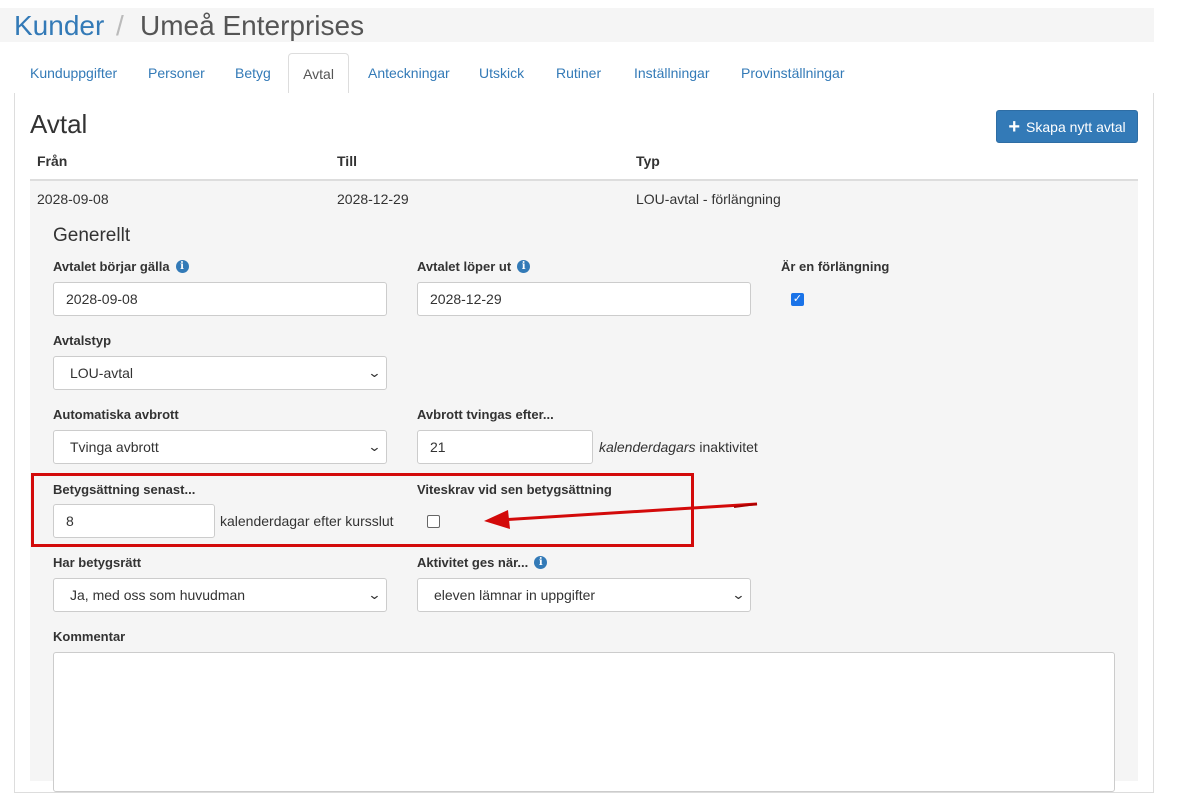 The height and width of the screenshot is (793, 1192). What do you see at coordinates (220, 373) in the screenshot?
I see `agreement-type-select: LOU-avtal ⌄` at bounding box center [220, 373].